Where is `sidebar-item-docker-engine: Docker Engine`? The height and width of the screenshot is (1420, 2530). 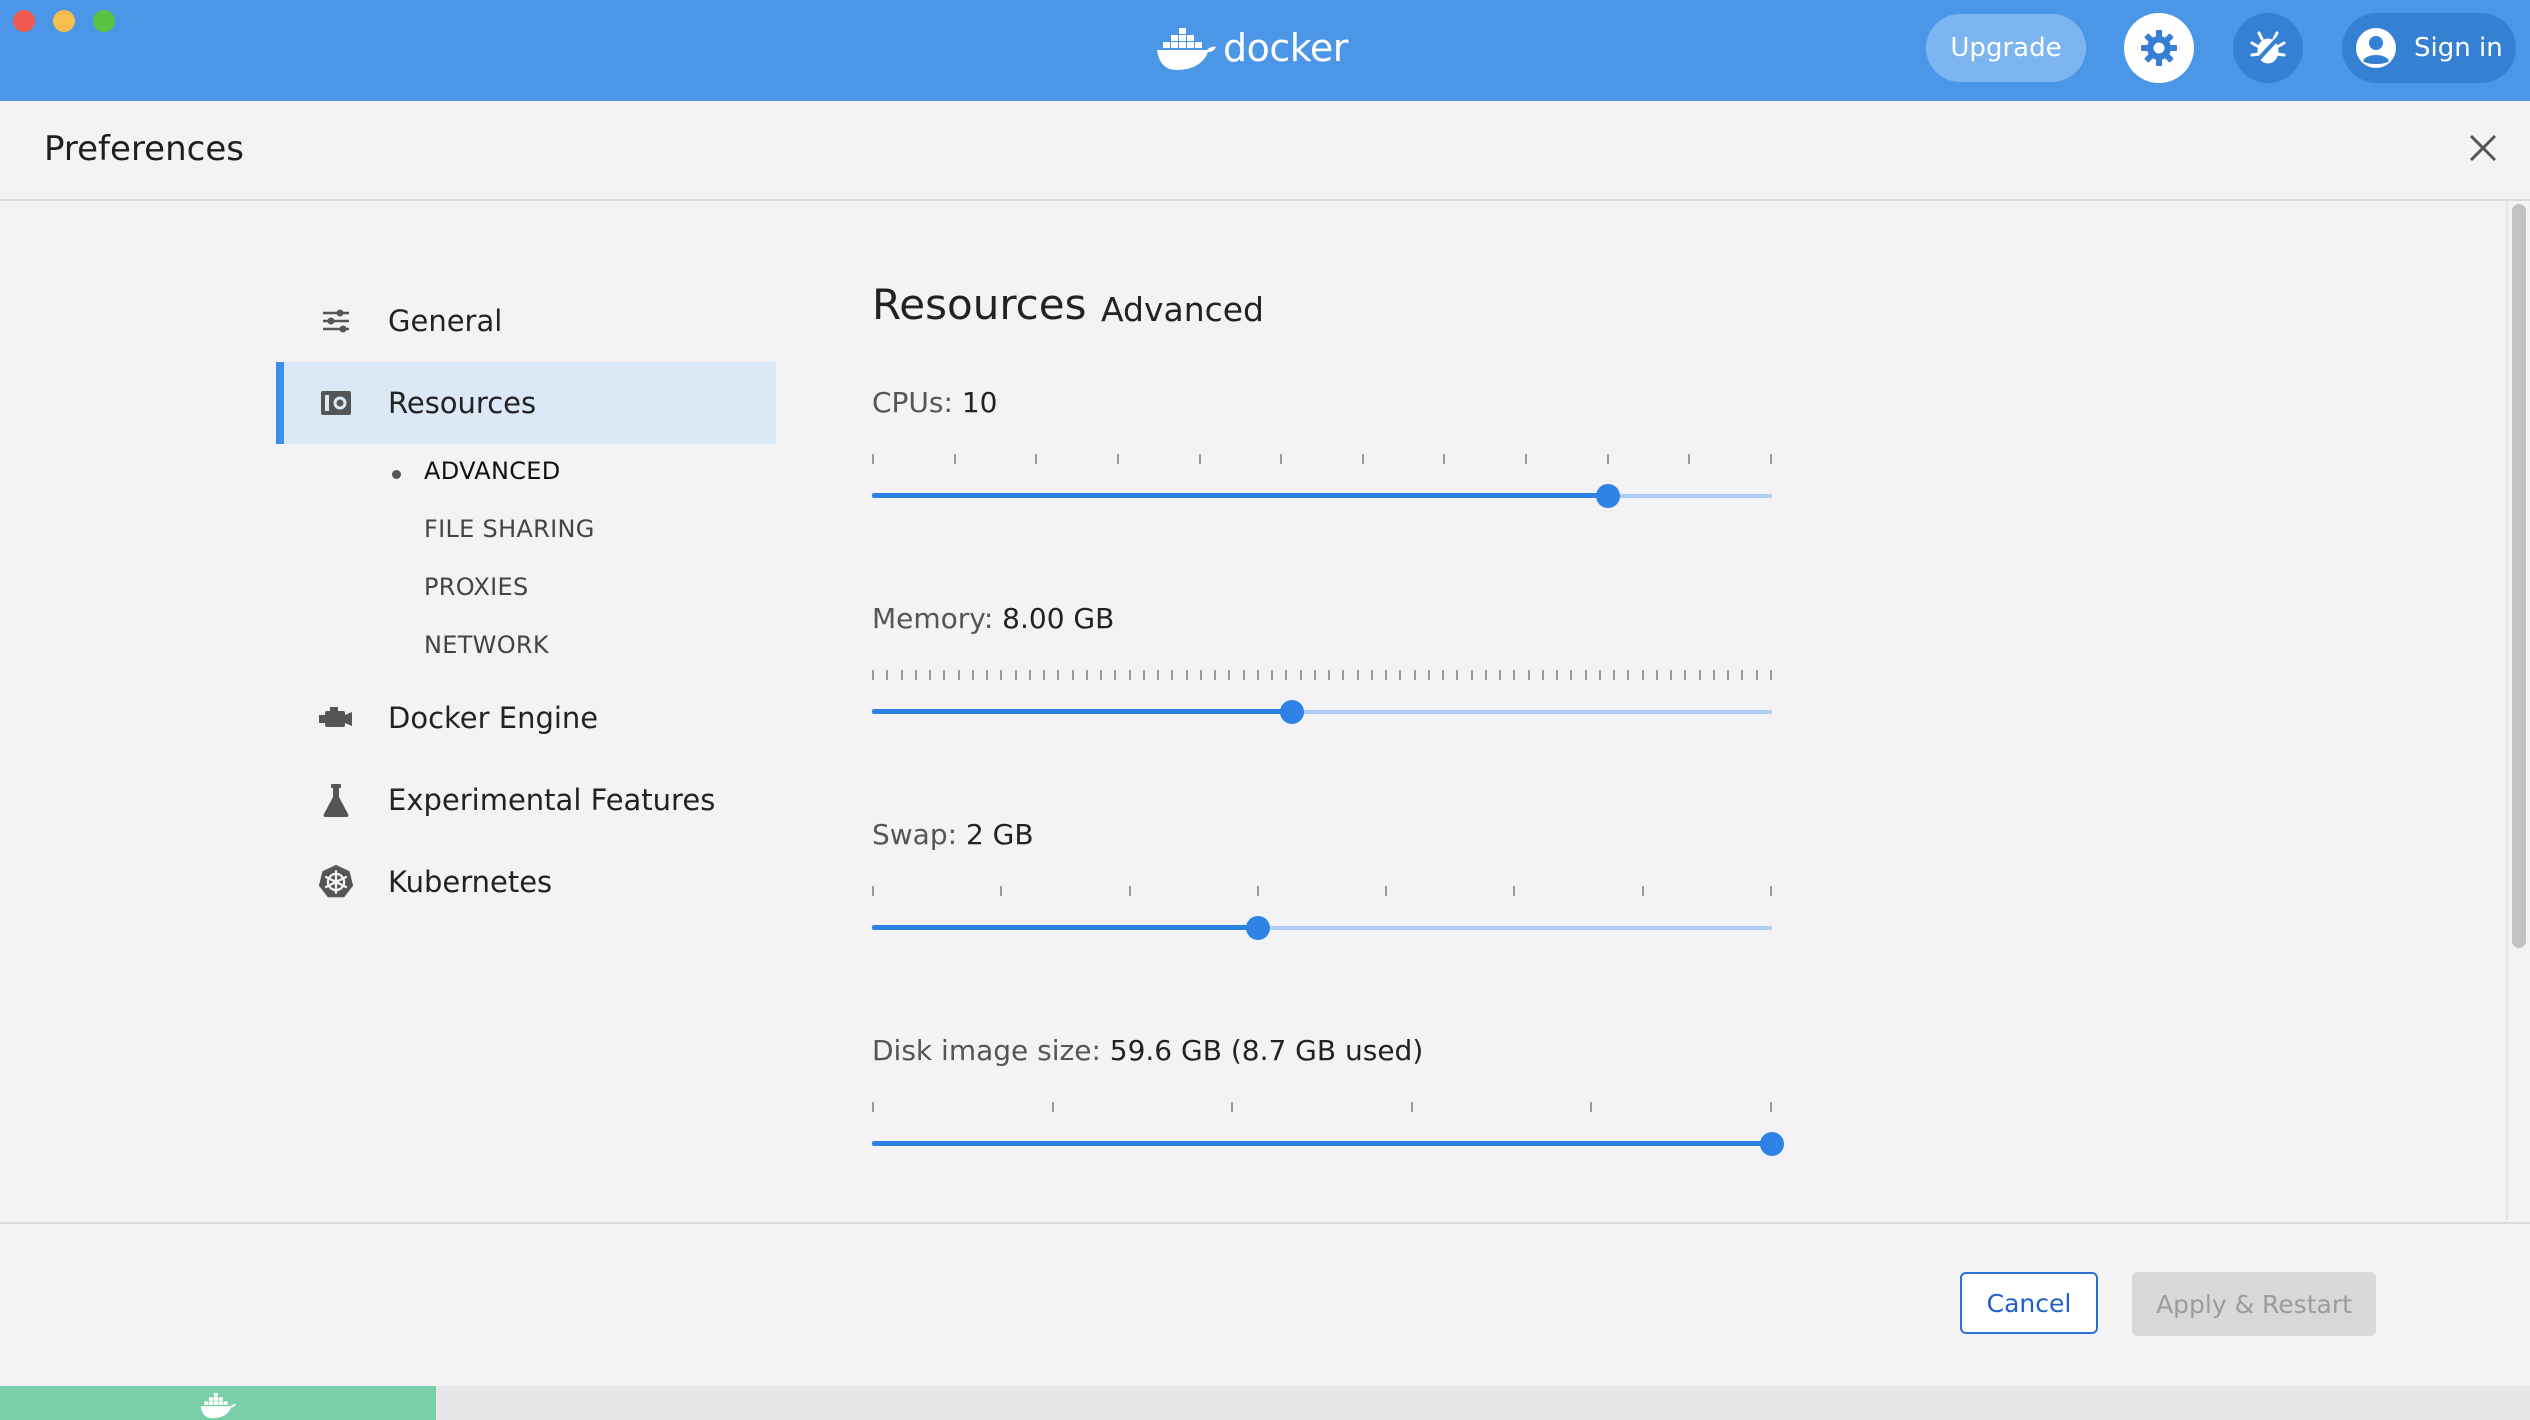 sidebar-item-docker-engine: Docker Engine is located at coordinates (526, 718).